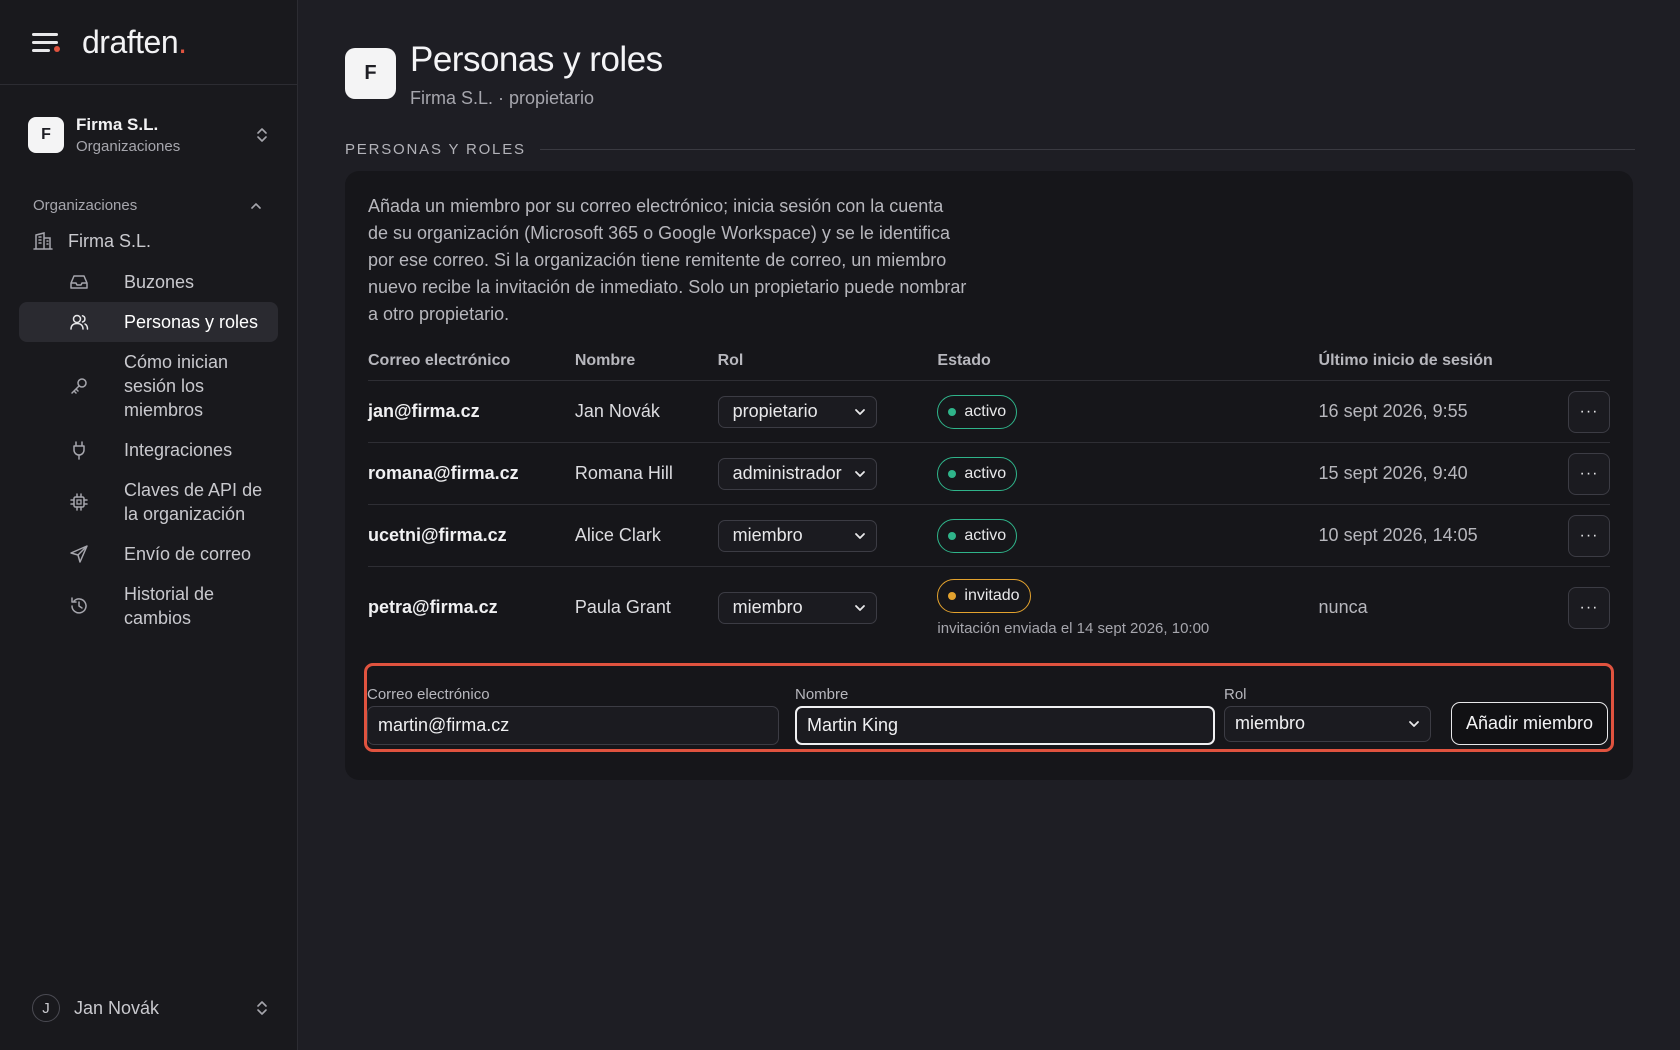 This screenshot has height=1050, width=1680. What do you see at coordinates (256, 205) in the screenshot?
I see `chevron-up-icon` at bounding box center [256, 205].